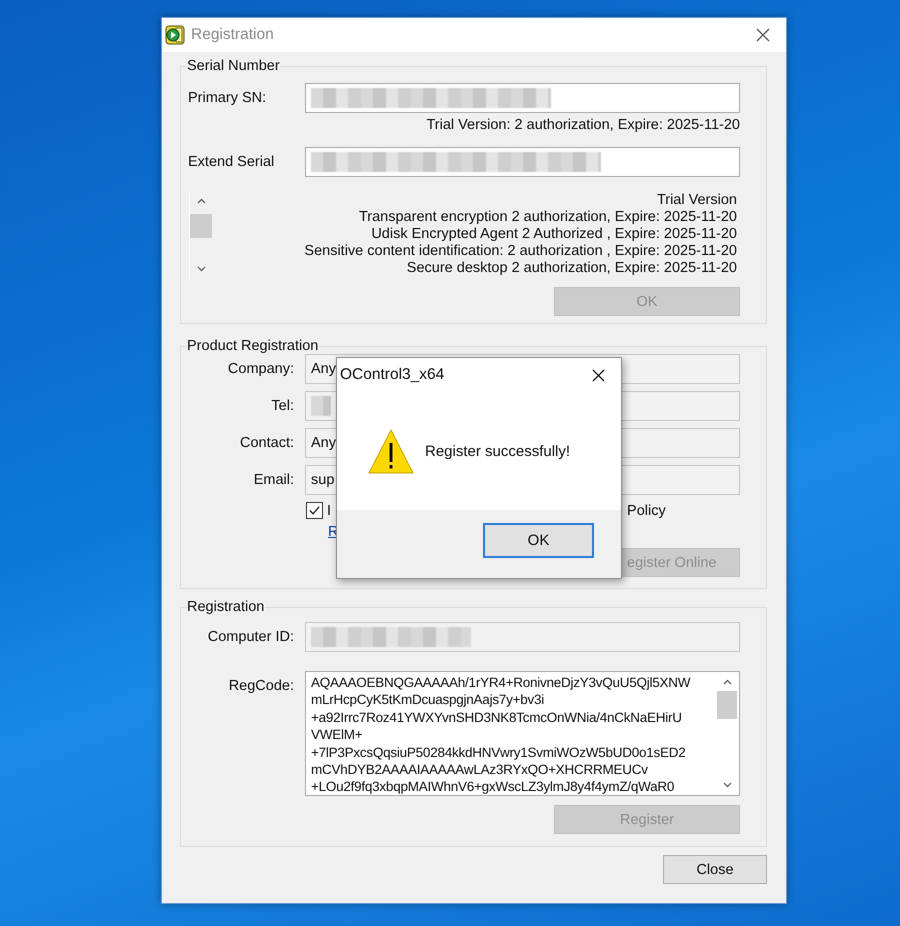 The height and width of the screenshot is (926, 900). What do you see at coordinates (553, 234) in the screenshot?
I see `license-line: Udisk Encrypted Agent 2 Authorized , Expire: 2025-11-20` at bounding box center [553, 234].